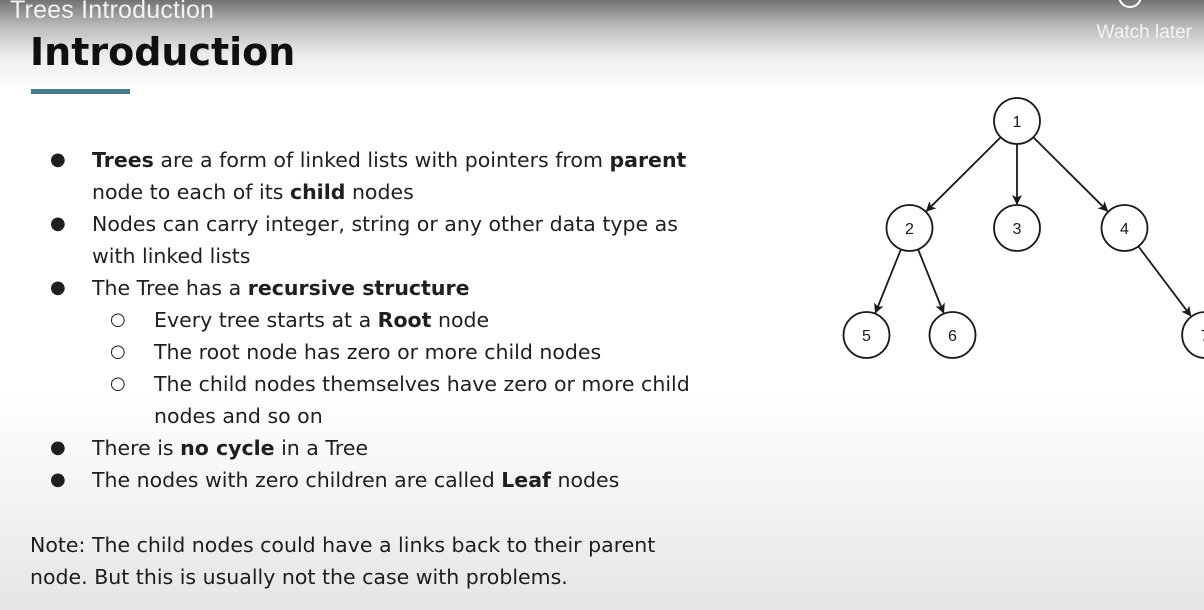  What do you see at coordinates (1130, 4) in the screenshot?
I see `clock-icon` at bounding box center [1130, 4].